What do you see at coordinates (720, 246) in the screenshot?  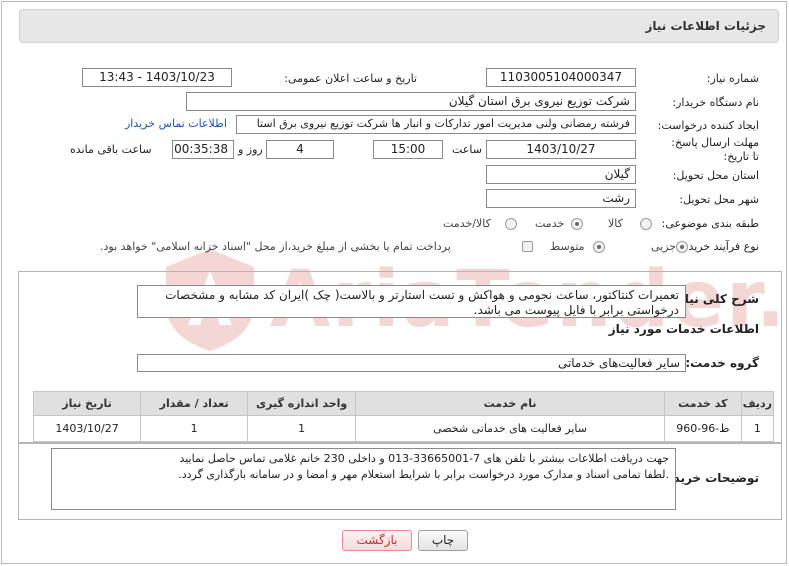 I see `process-type-label: نوع فرآیند خرید :` at bounding box center [720, 246].